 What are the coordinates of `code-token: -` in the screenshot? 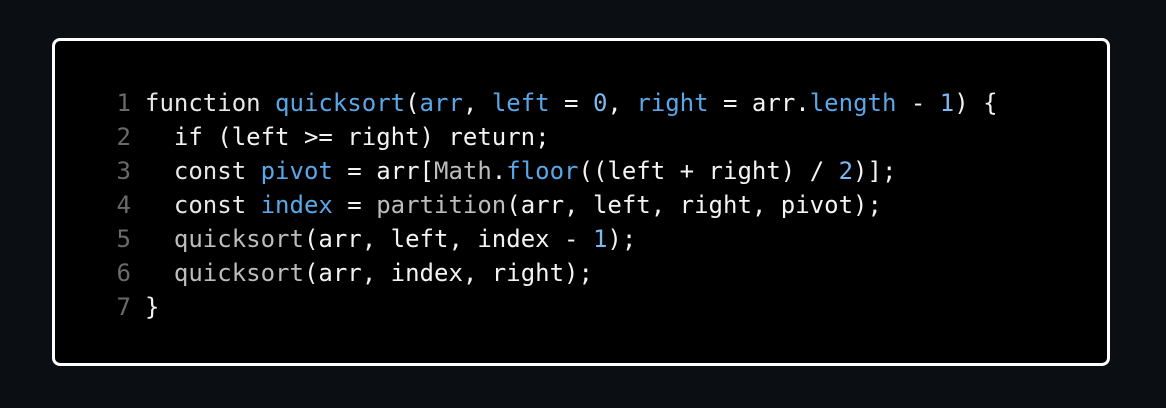 It's located at (918, 103).